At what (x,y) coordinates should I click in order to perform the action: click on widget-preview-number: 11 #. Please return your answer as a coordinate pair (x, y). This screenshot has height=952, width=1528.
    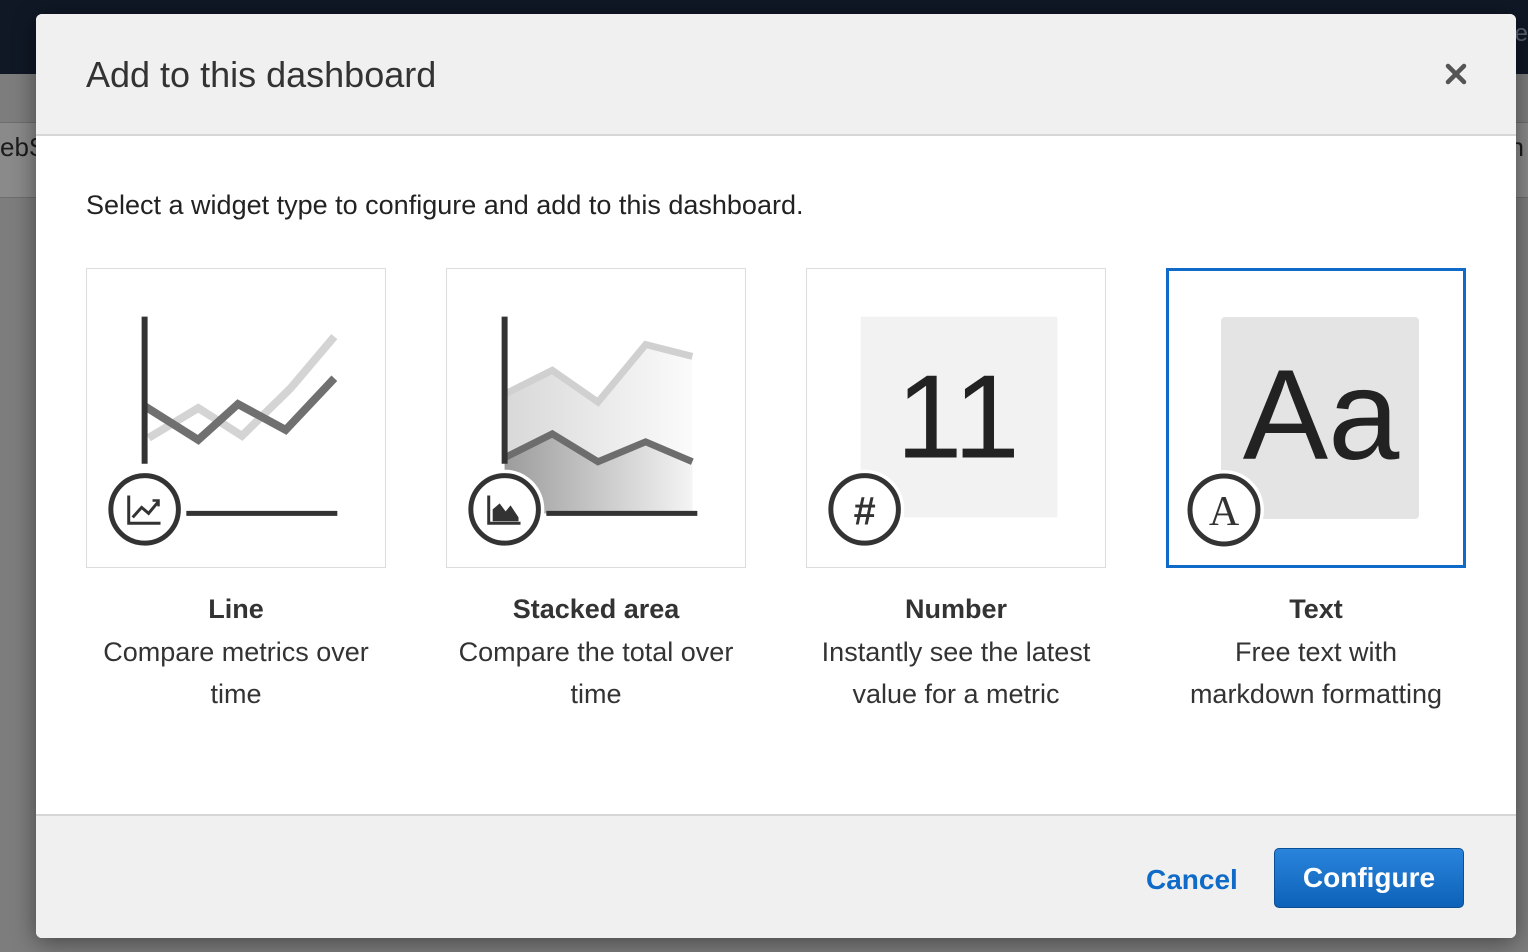
    Looking at the image, I should click on (956, 418).